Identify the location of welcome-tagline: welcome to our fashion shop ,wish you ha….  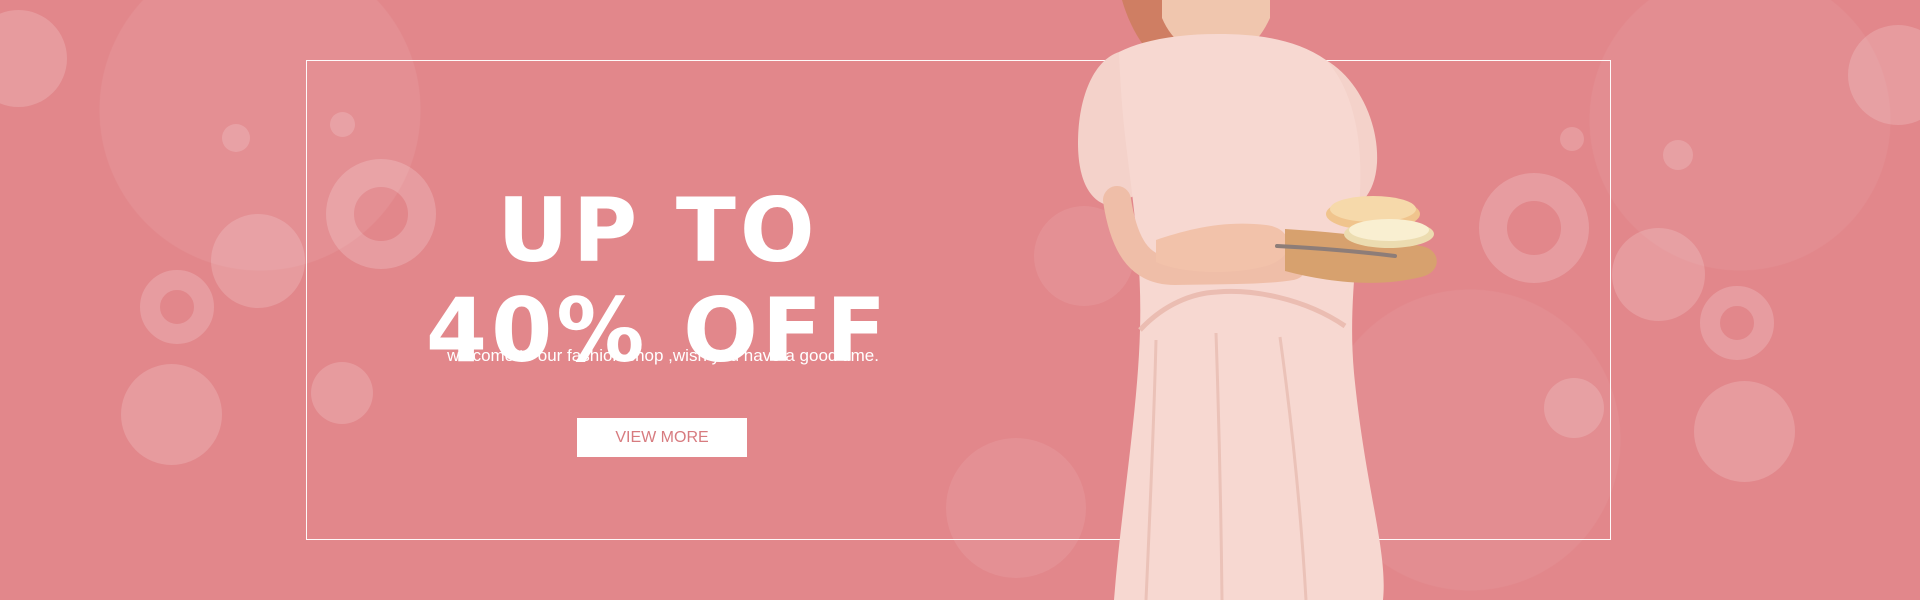
(663, 355).